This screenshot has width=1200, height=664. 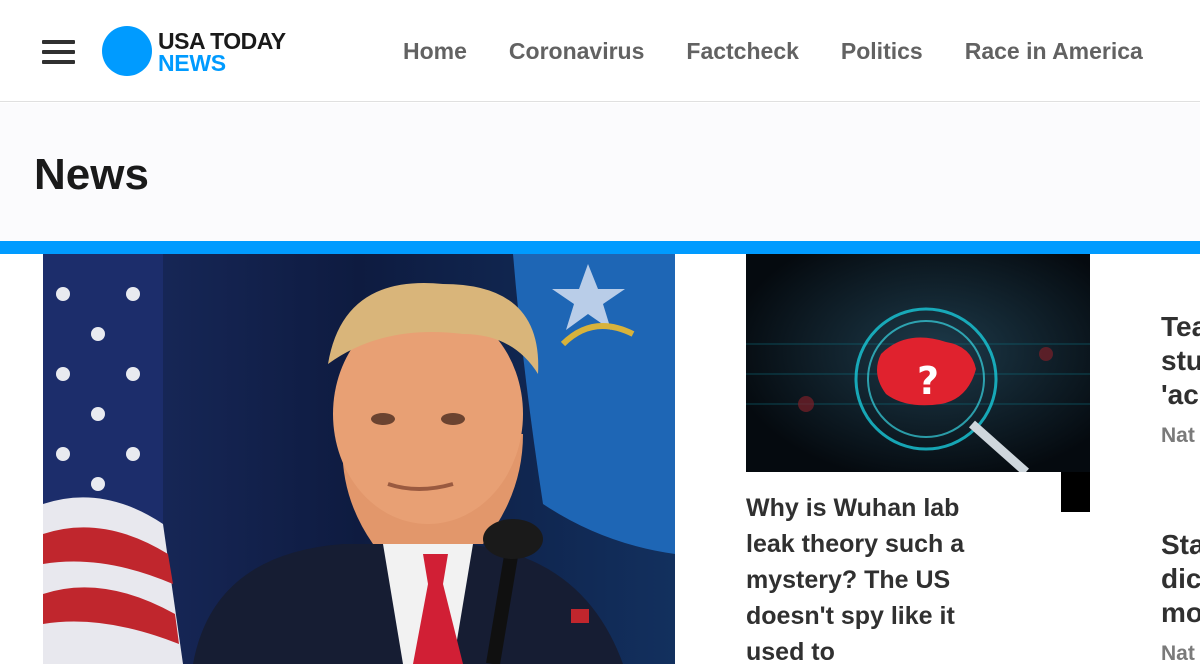 What do you see at coordinates (1180, 544) in the screenshot?
I see `side-story-title-line: Sta` at bounding box center [1180, 544].